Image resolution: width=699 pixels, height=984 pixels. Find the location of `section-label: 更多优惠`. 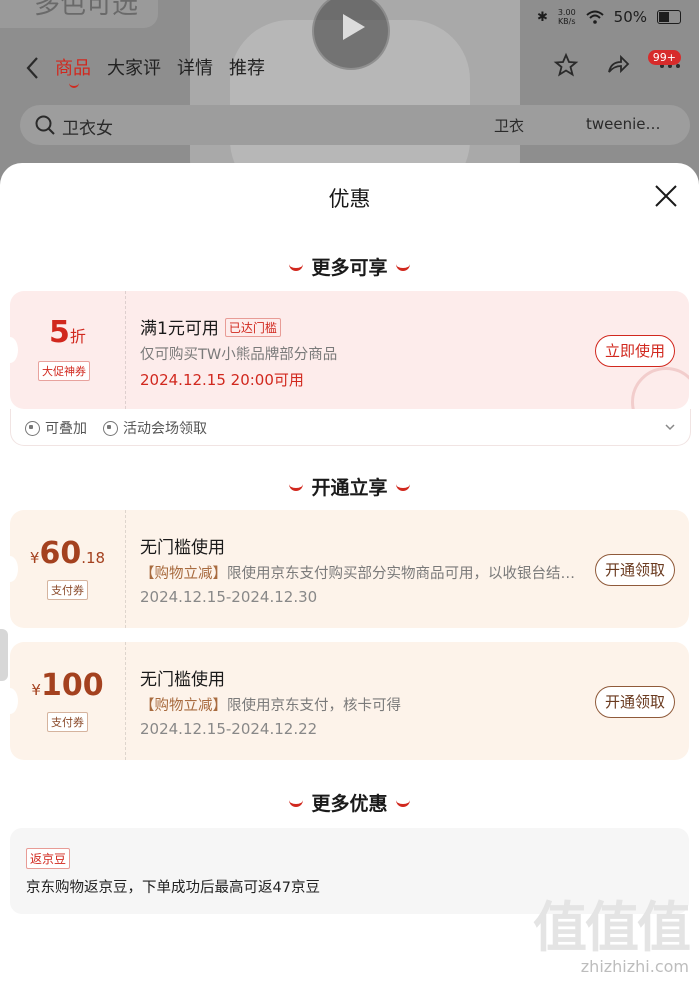

section-label: 更多优惠 is located at coordinates (349, 804).